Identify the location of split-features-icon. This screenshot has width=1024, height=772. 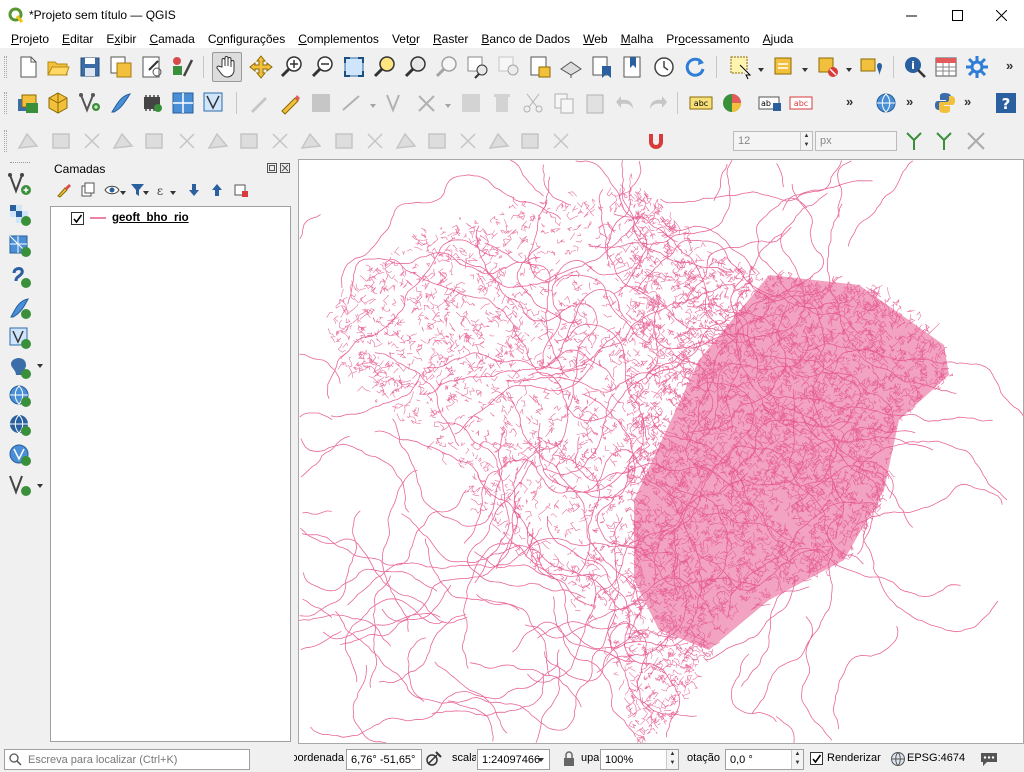
(280, 141).